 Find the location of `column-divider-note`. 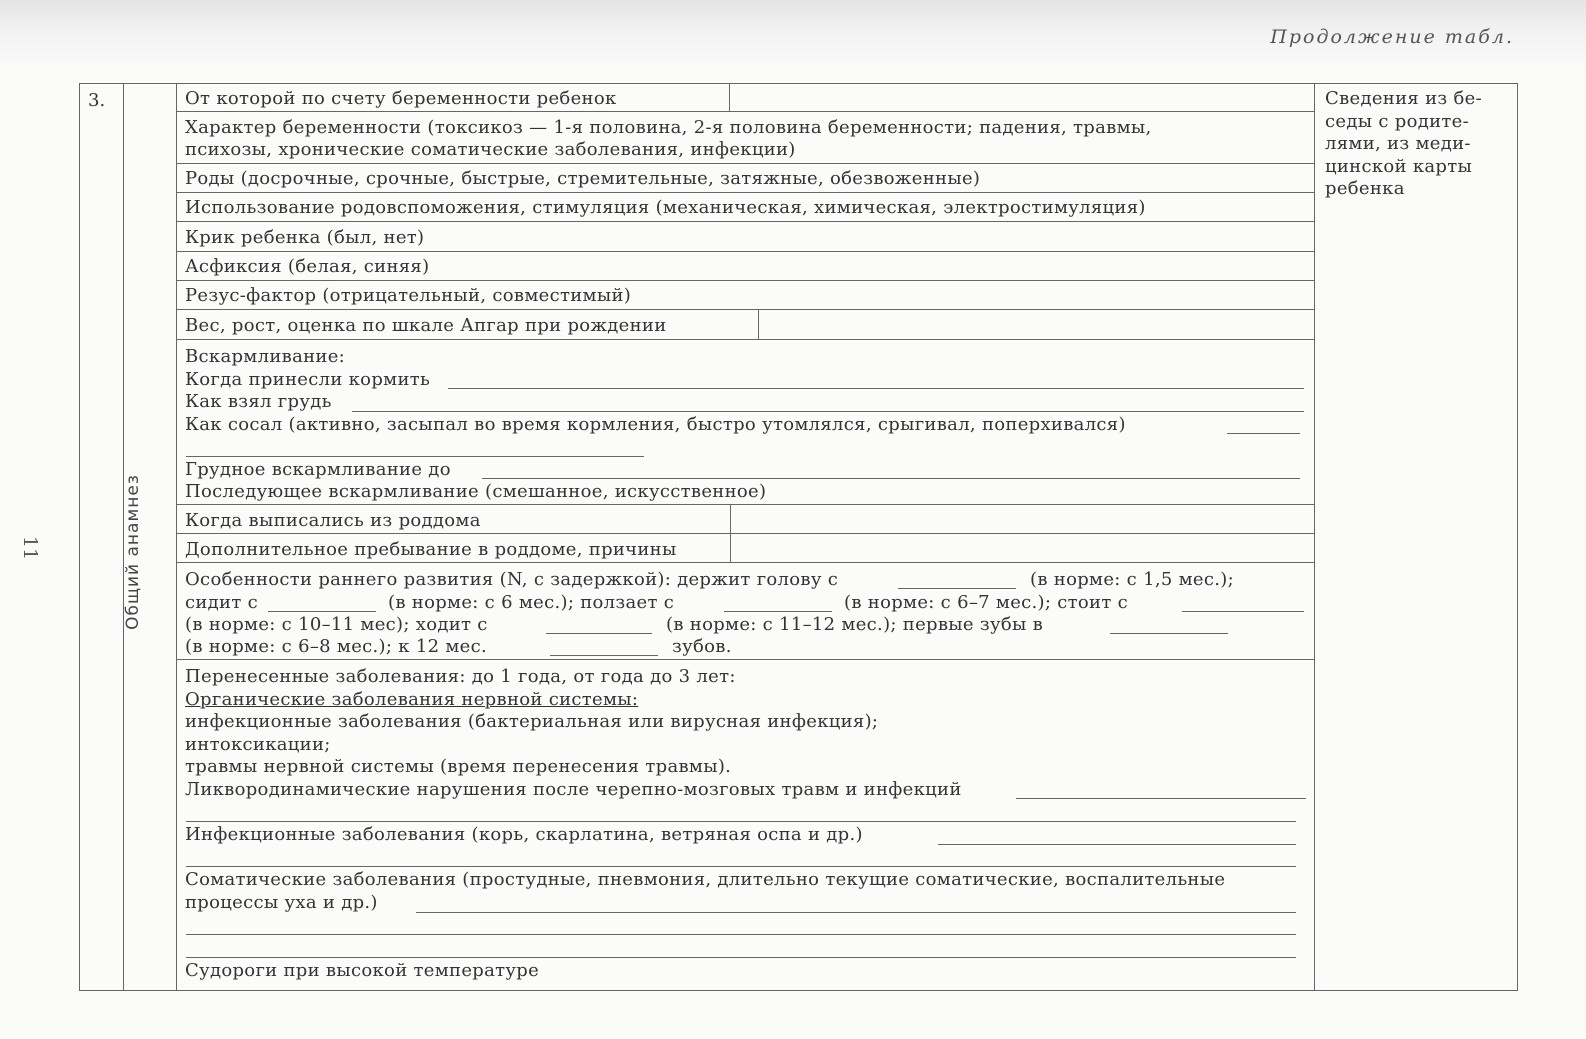

column-divider-note is located at coordinates (1314, 537).